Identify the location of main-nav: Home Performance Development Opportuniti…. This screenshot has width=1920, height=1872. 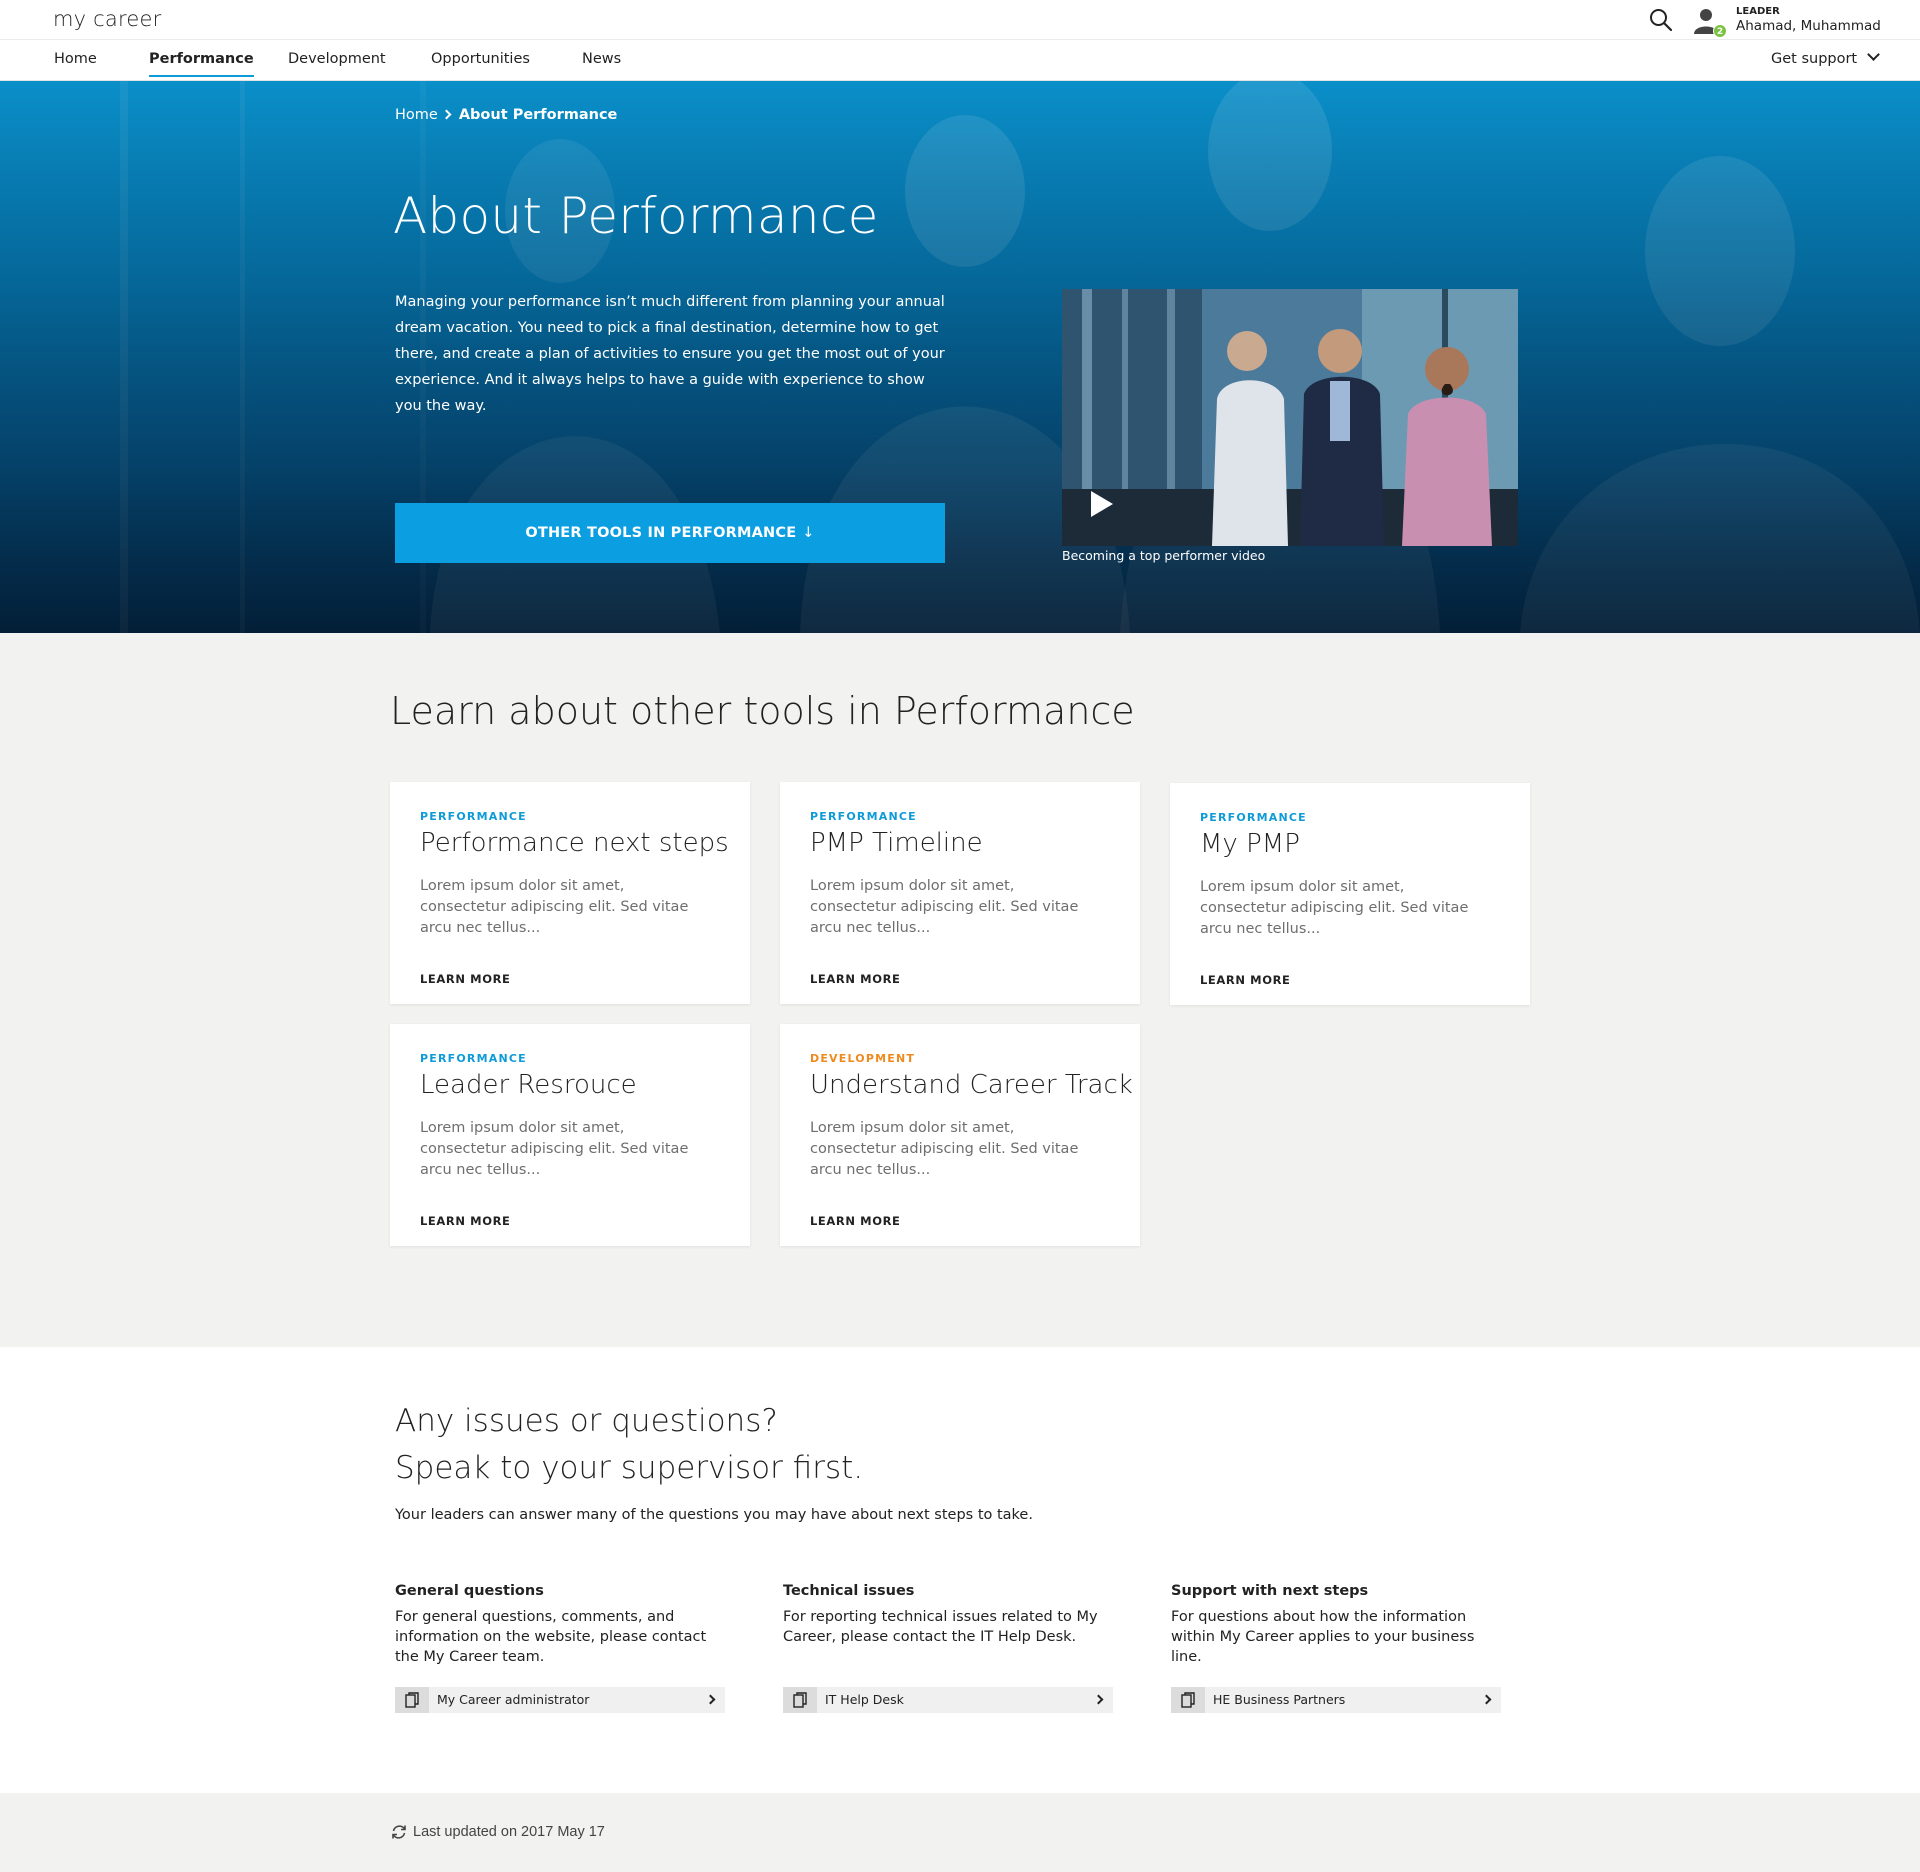
(960, 60).